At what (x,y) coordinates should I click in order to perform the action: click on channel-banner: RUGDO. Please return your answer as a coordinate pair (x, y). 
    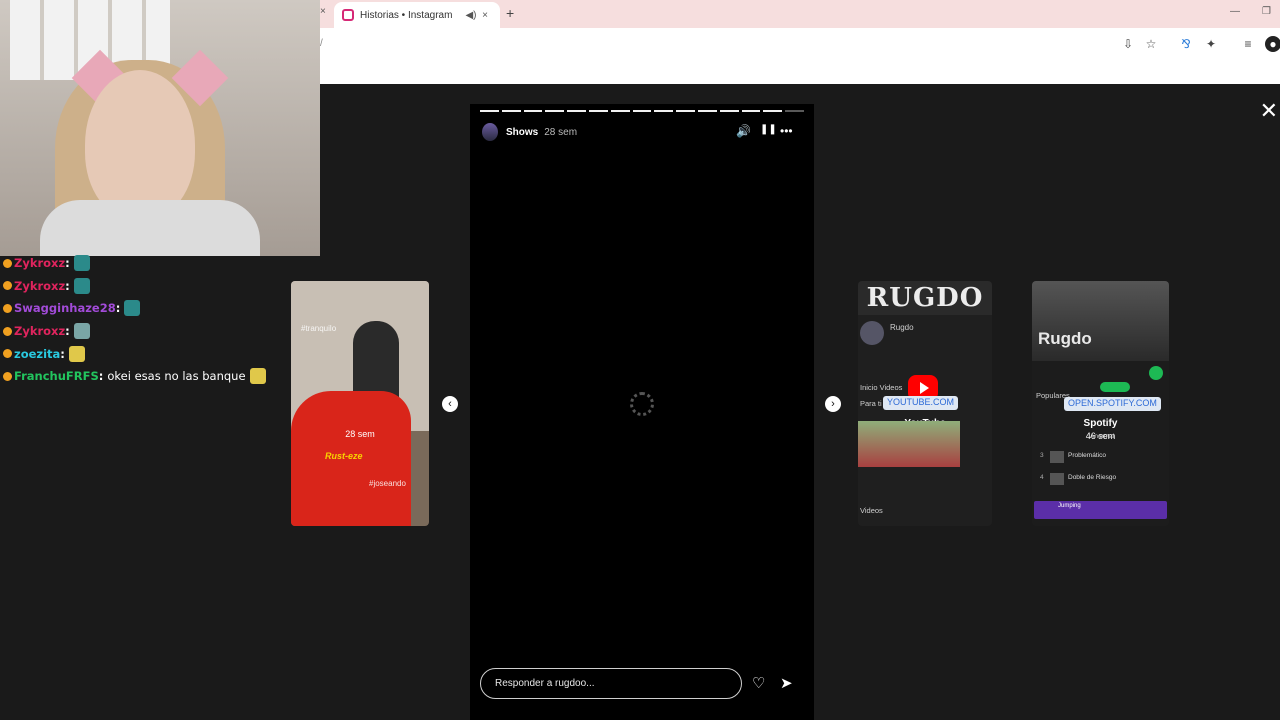
    Looking at the image, I should click on (925, 298).